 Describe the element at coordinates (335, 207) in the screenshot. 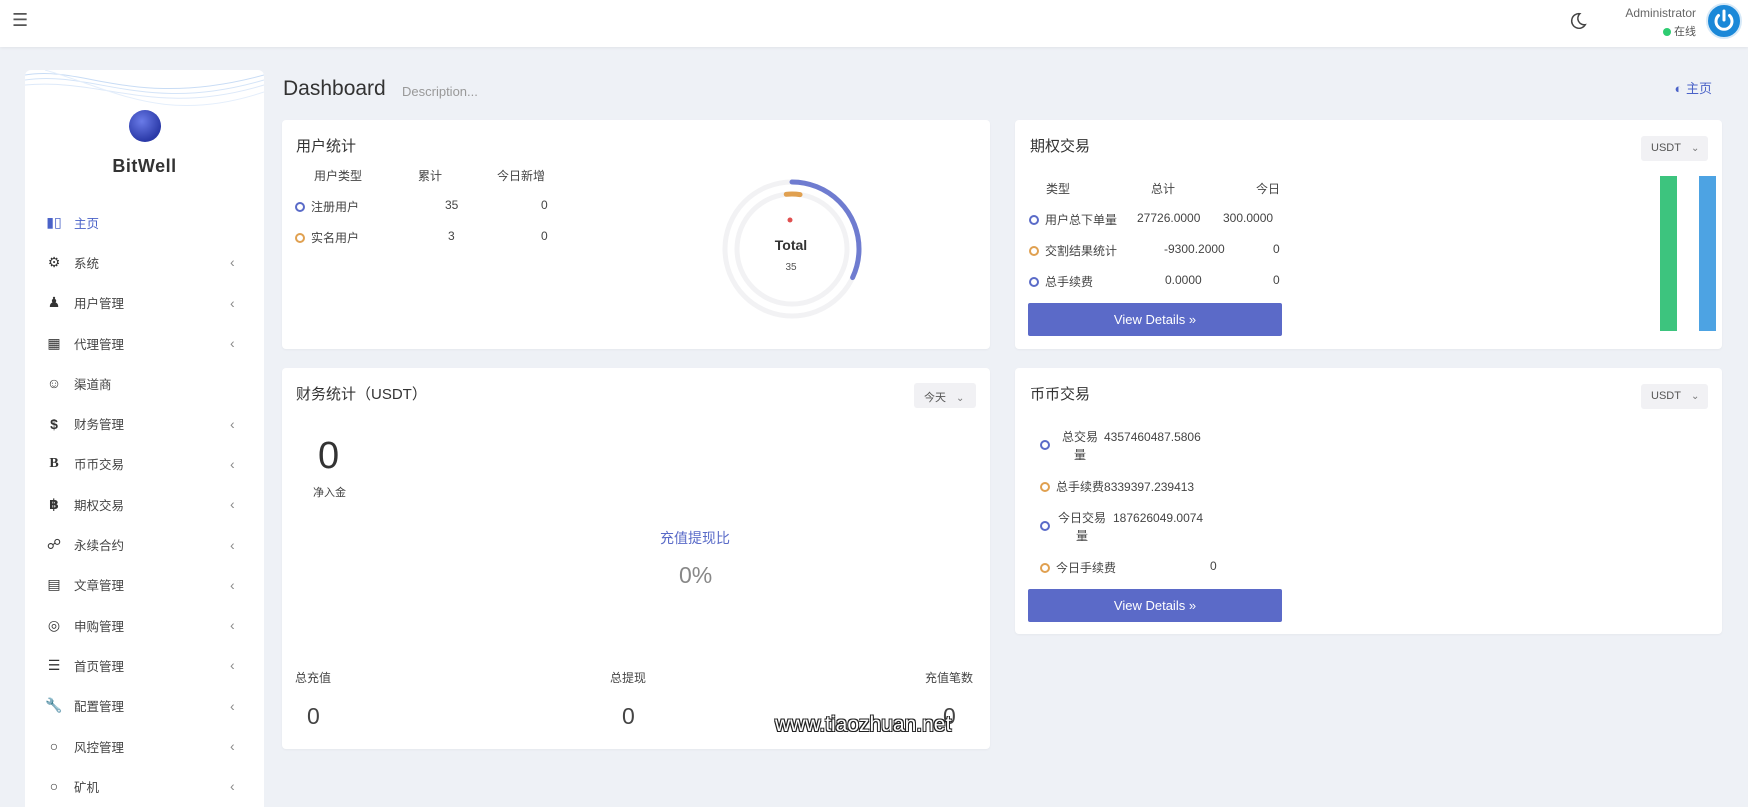

I see `user-type: 注册用户` at that location.